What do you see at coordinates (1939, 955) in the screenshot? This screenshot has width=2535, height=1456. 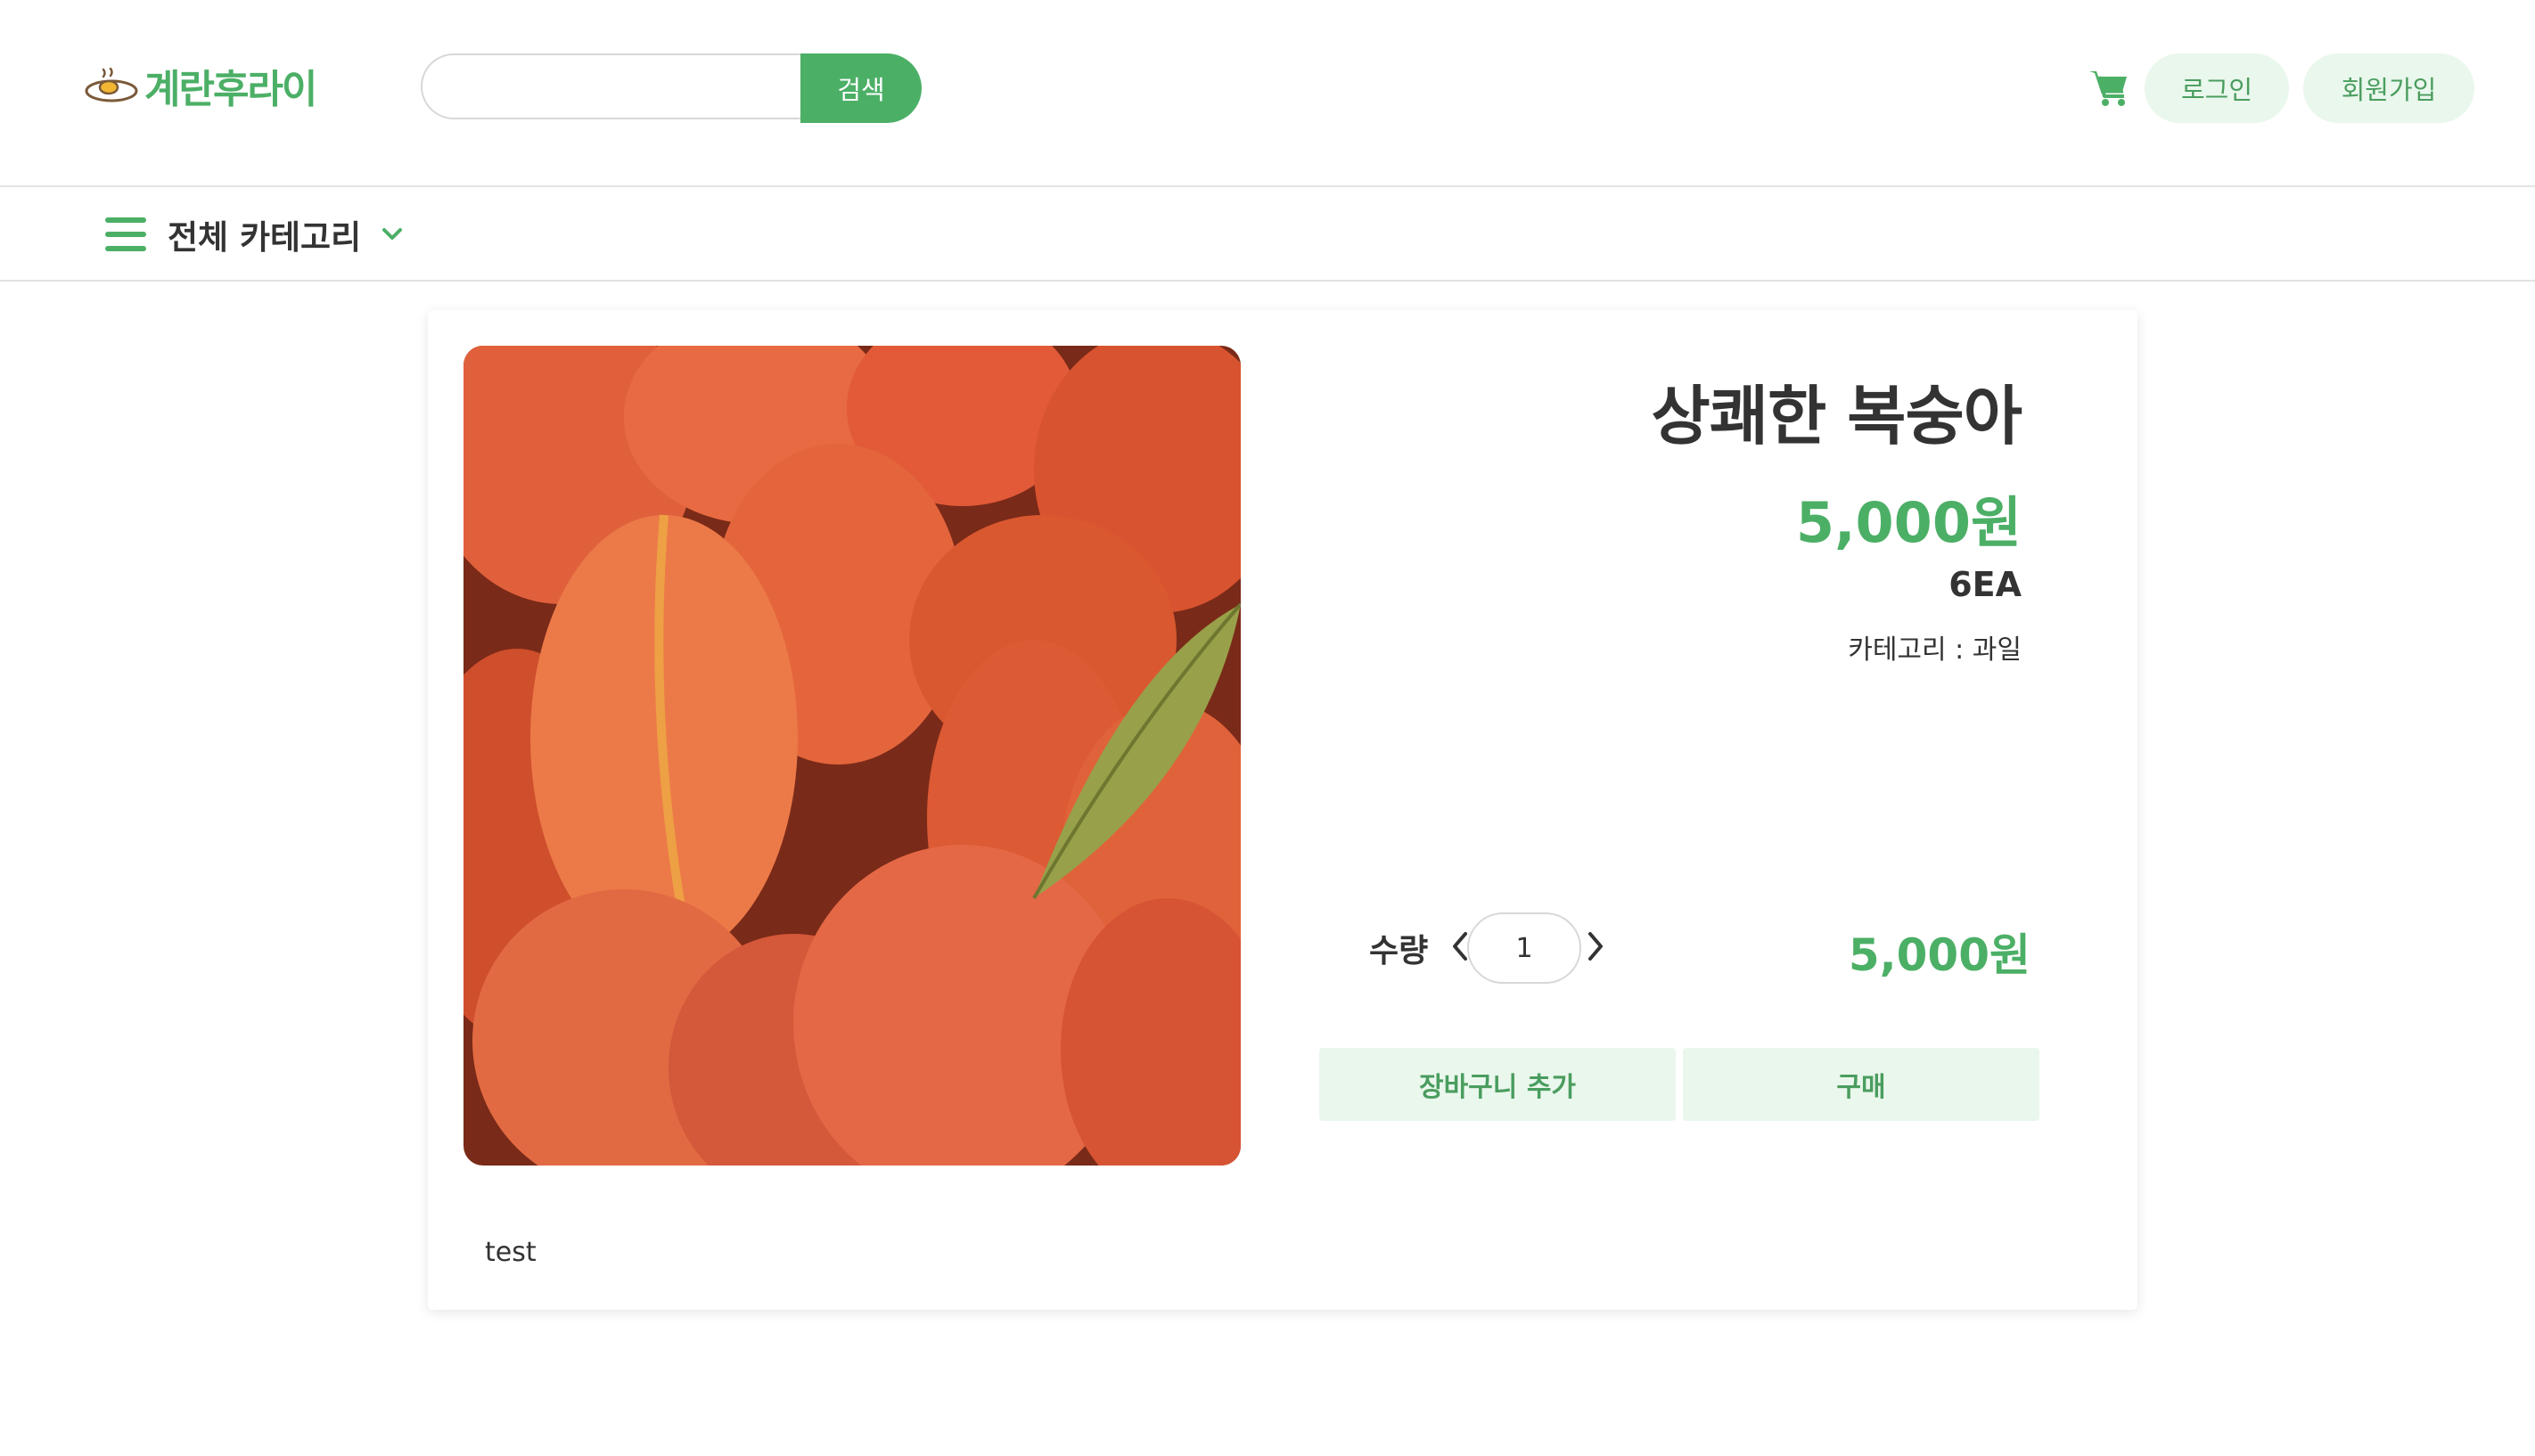 I see `total-price: 5,000원` at bounding box center [1939, 955].